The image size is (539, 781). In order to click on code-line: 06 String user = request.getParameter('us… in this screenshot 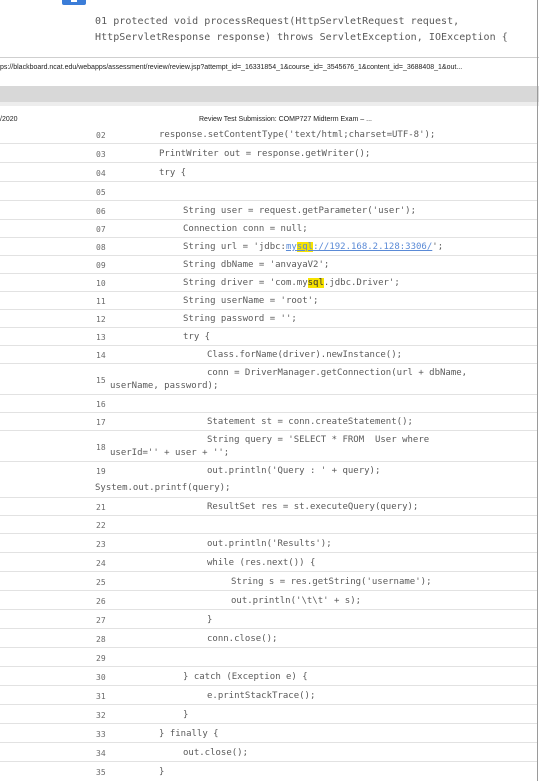, I will do `click(268, 211)`.